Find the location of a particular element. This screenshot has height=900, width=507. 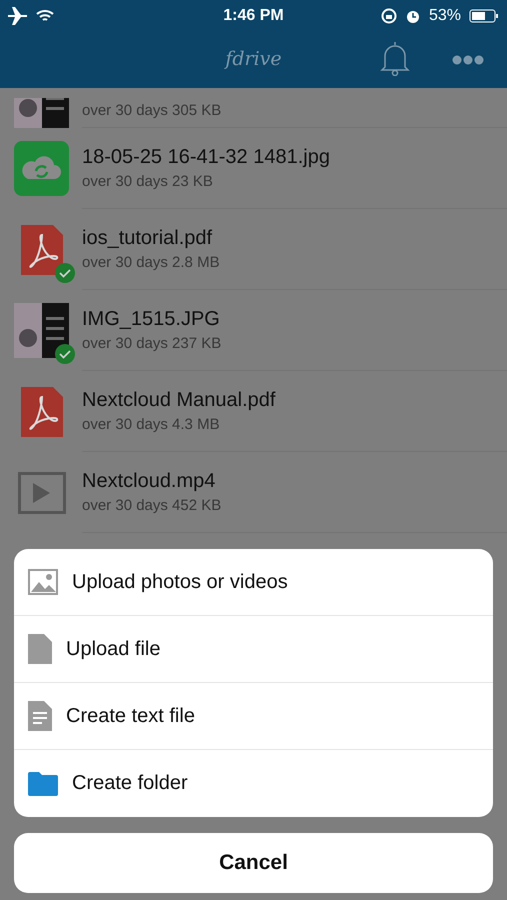

action-item: Create folder is located at coordinates (253, 783).